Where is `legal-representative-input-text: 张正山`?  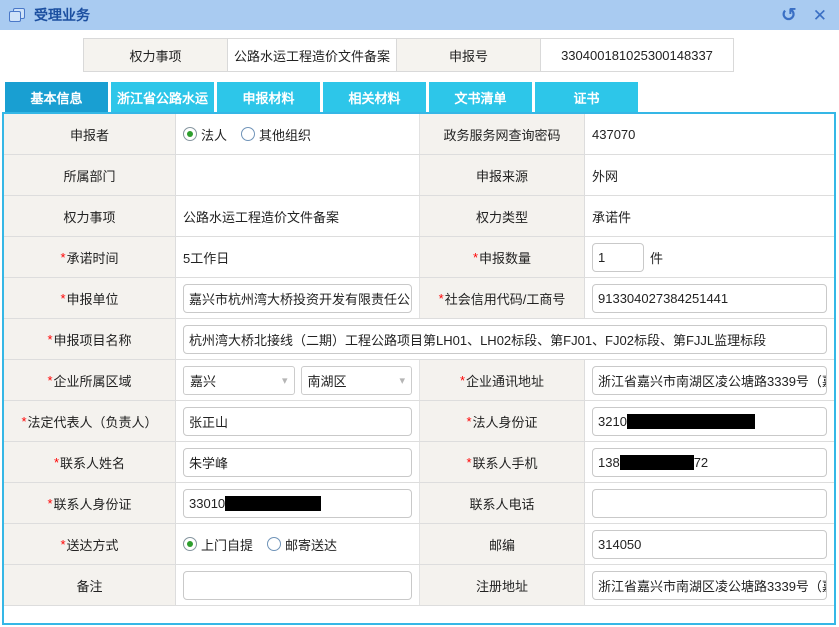
legal-representative-input-text: 张正山 is located at coordinates (209, 422).